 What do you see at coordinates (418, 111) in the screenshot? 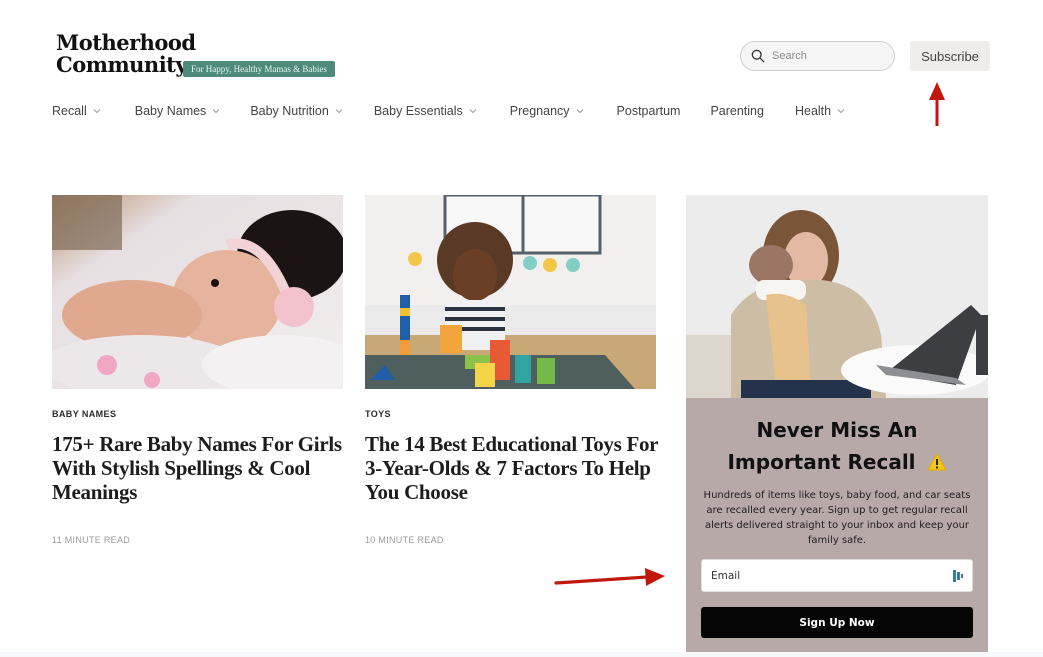
I see `nav-label: Baby Essentials` at bounding box center [418, 111].